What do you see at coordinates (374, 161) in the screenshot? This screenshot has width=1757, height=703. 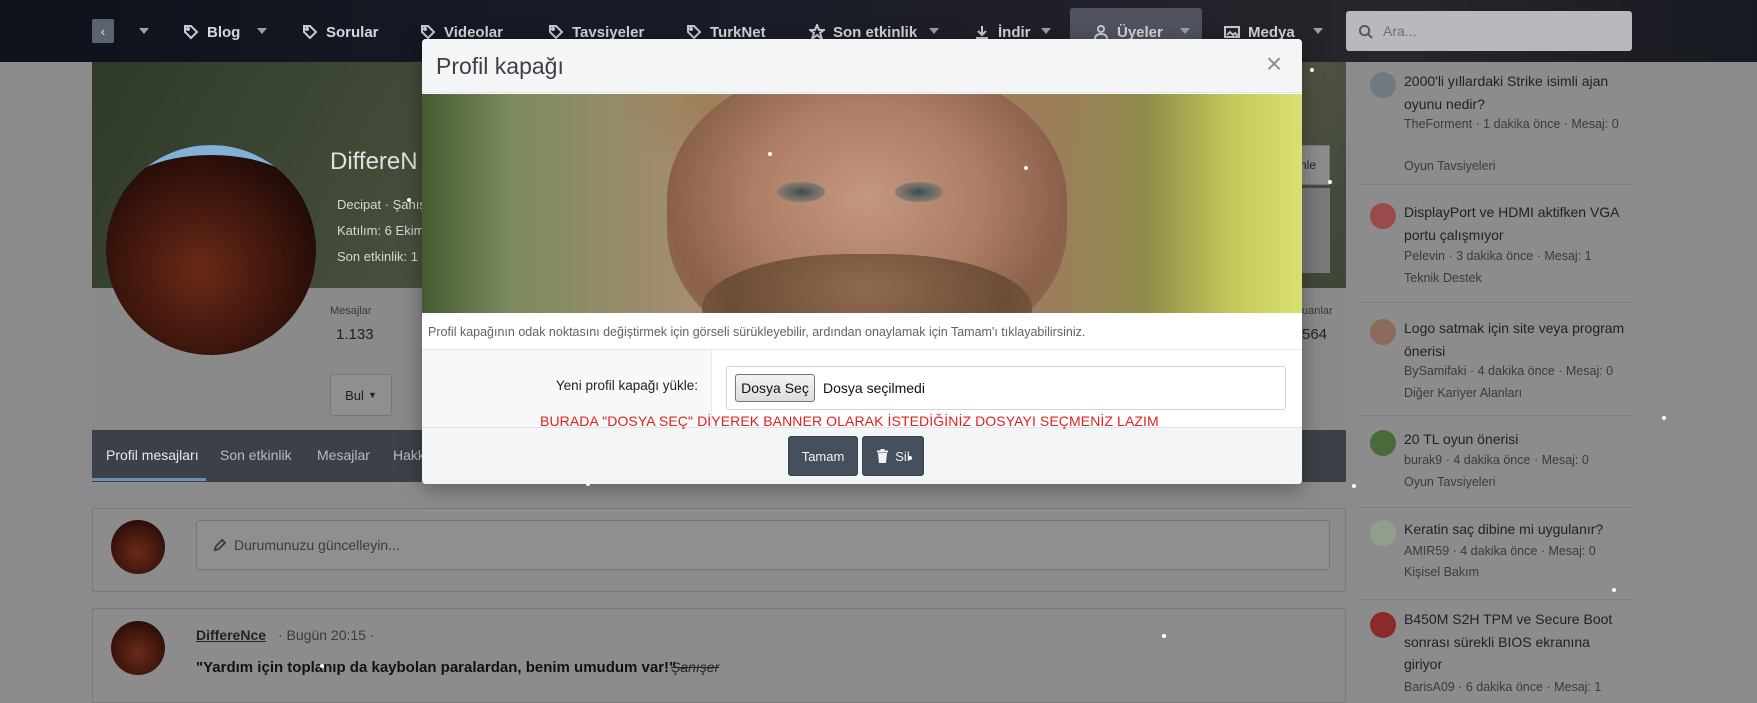 I see `profile-name: DiffereN` at bounding box center [374, 161].